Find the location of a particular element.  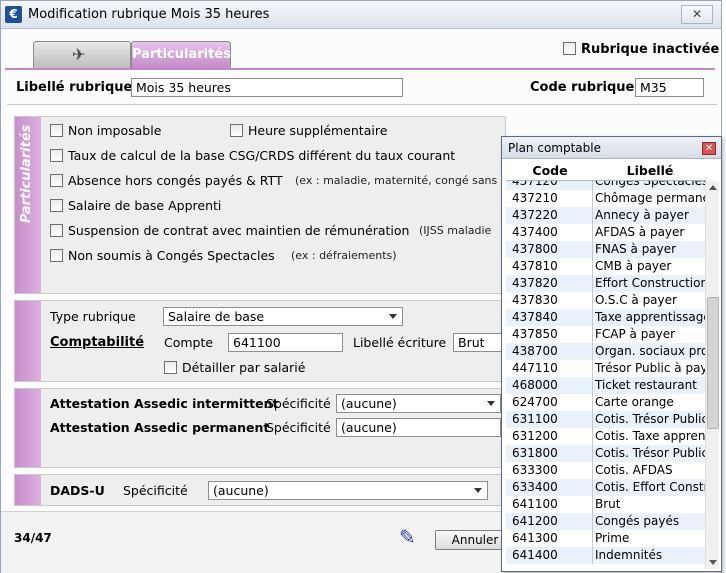

vertical-scrollbar is located at coordinates (712, 375).